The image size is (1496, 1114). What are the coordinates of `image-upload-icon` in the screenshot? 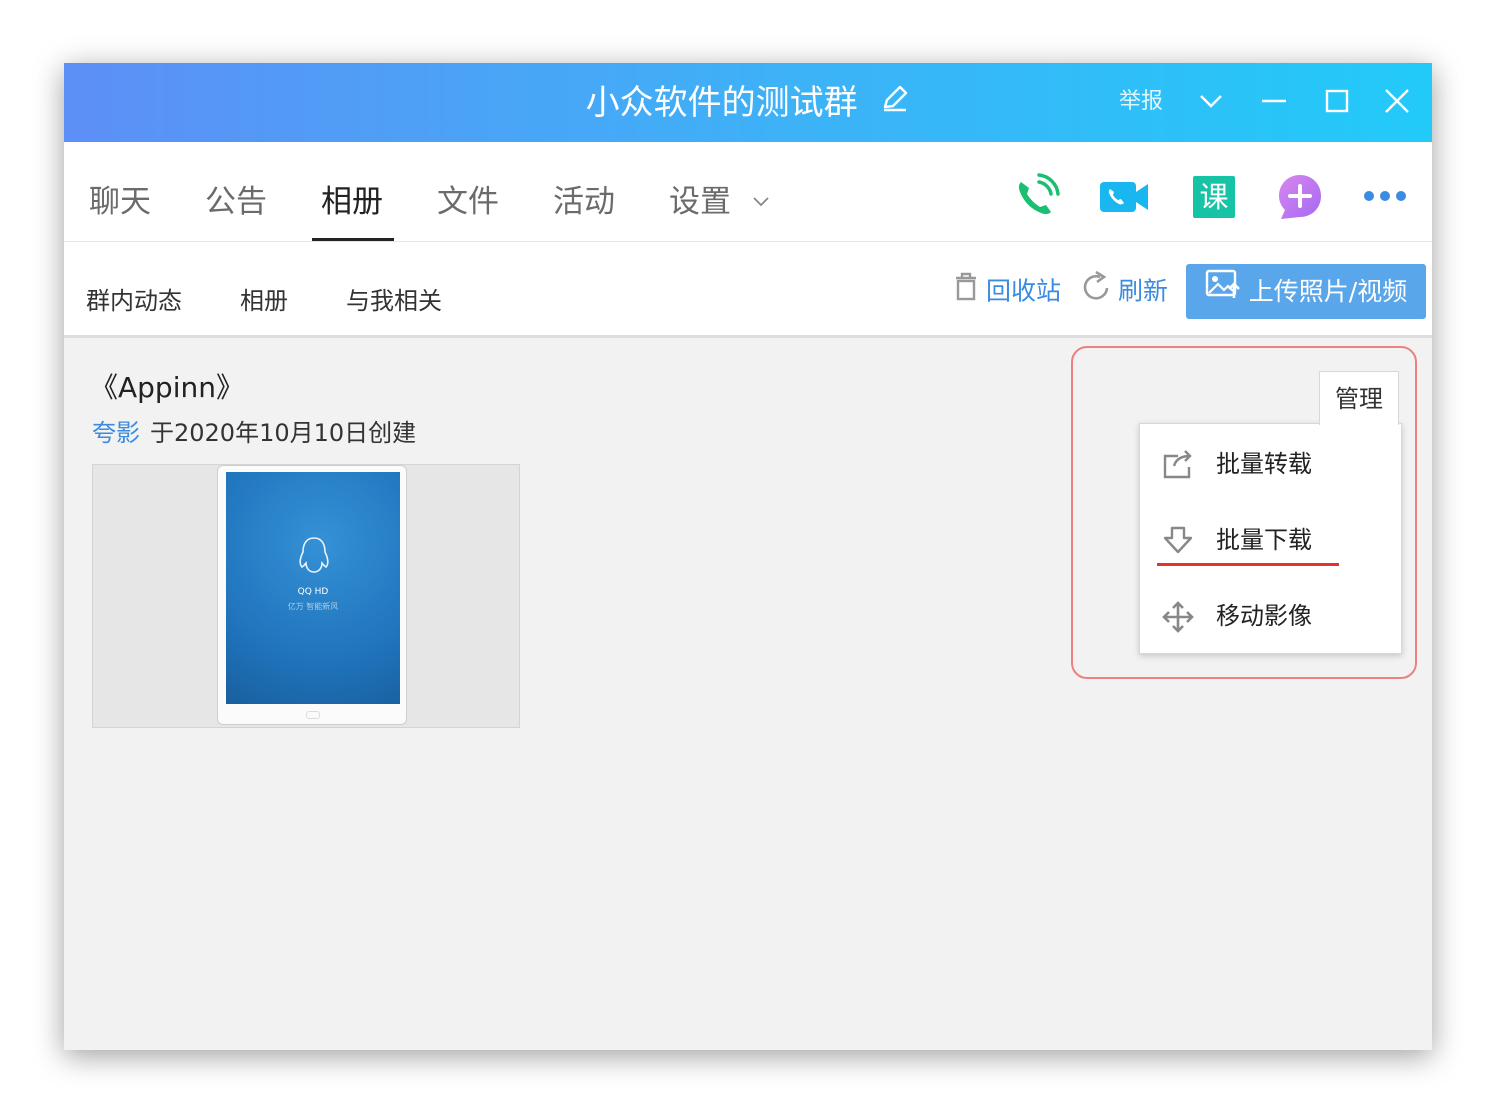 It's located at (1223, 291).